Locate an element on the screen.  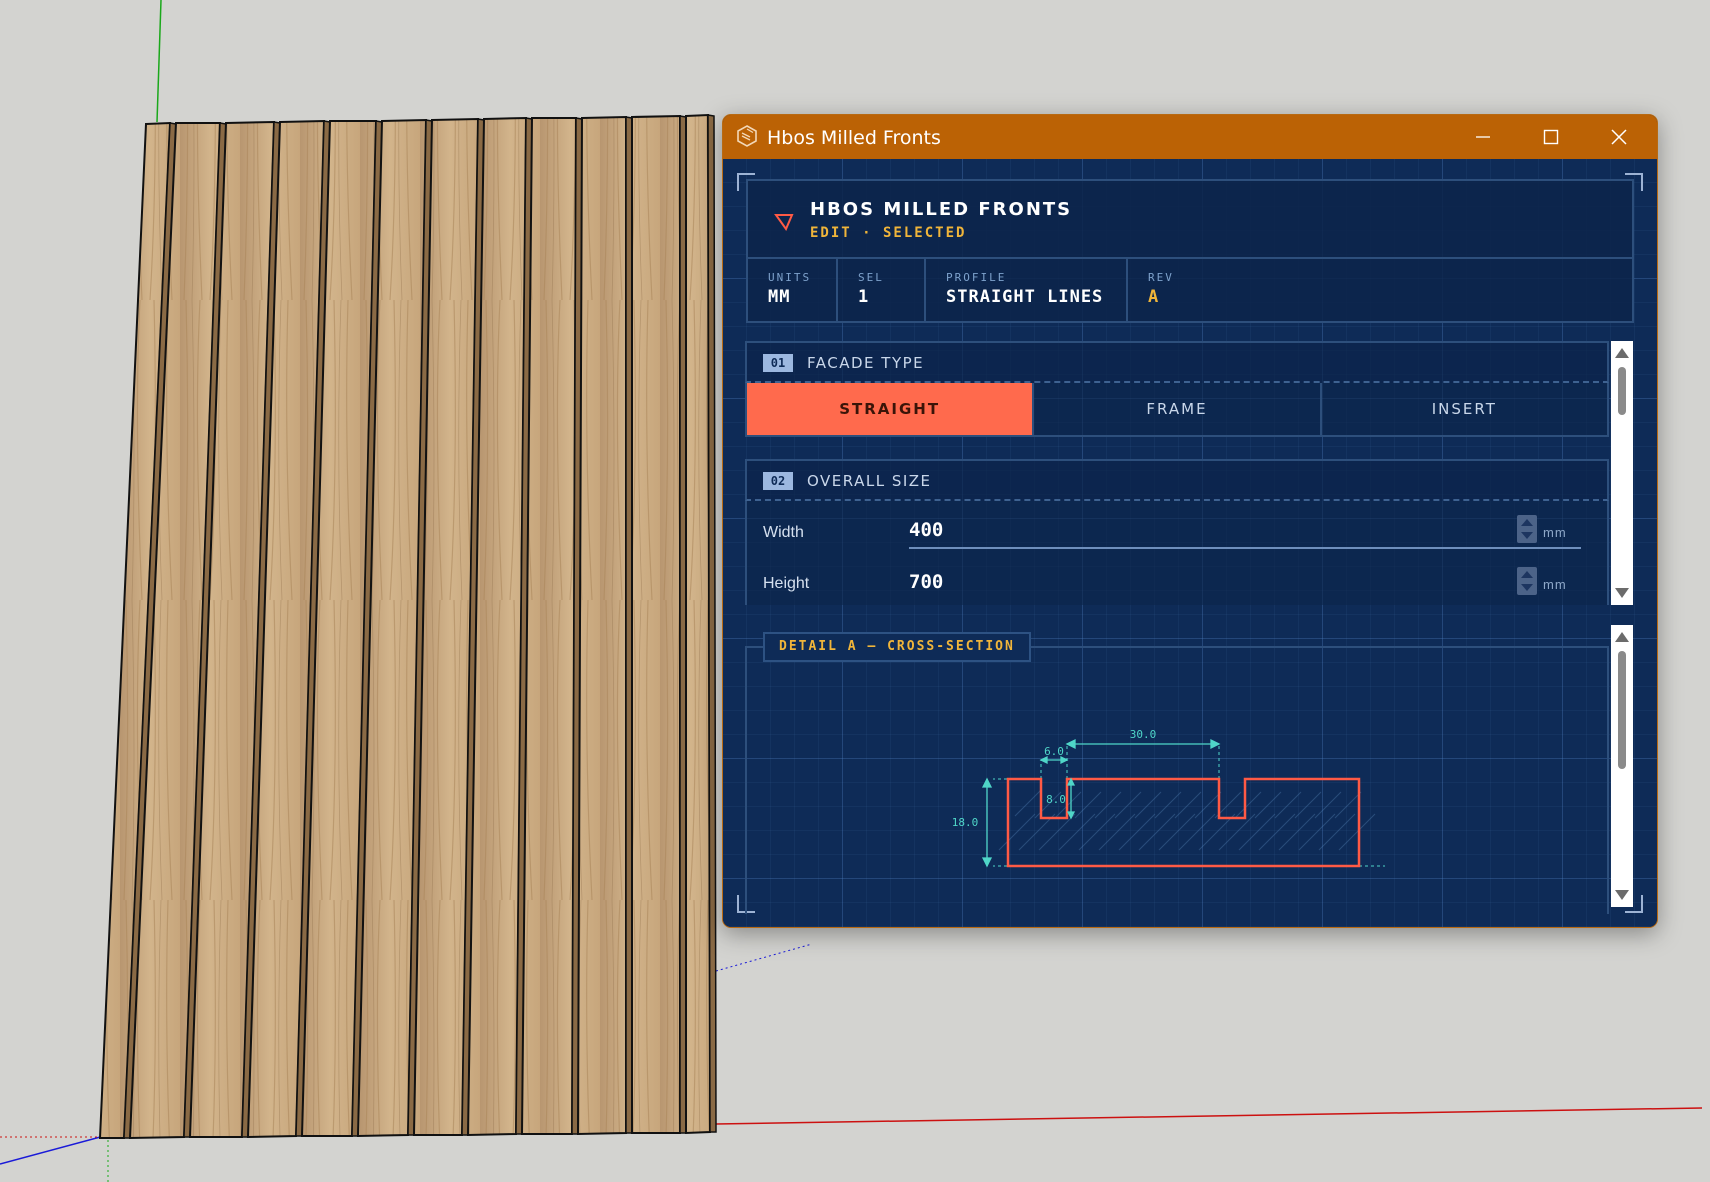
facade-type-selector: STRAIGHT FRAME INSERT is located at coordinates (1177, 410).